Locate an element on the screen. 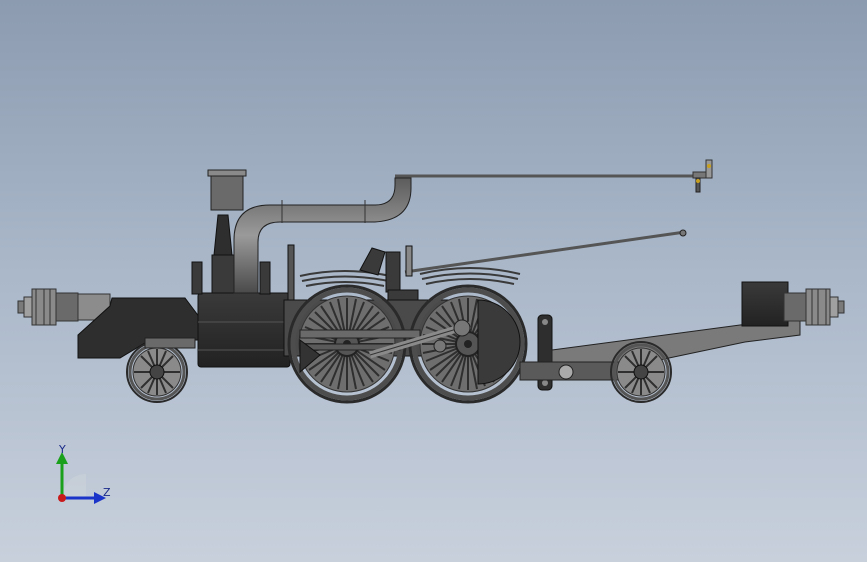 This screenshot has width=867, height=562. reverser-rod is located at coordinates (545, 252).